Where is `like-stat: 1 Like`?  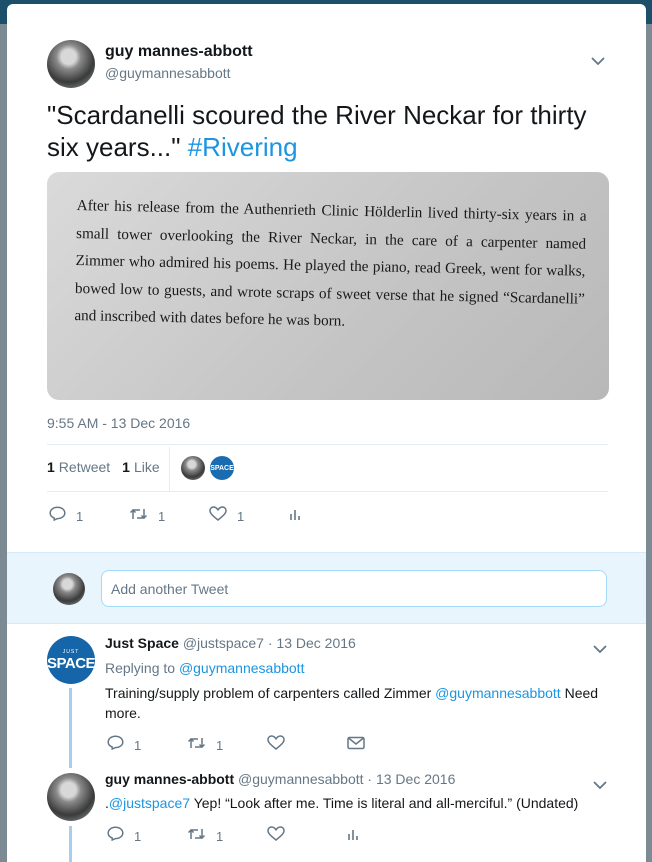
like-stat: 1 Like is located at coordinates (140, 467).